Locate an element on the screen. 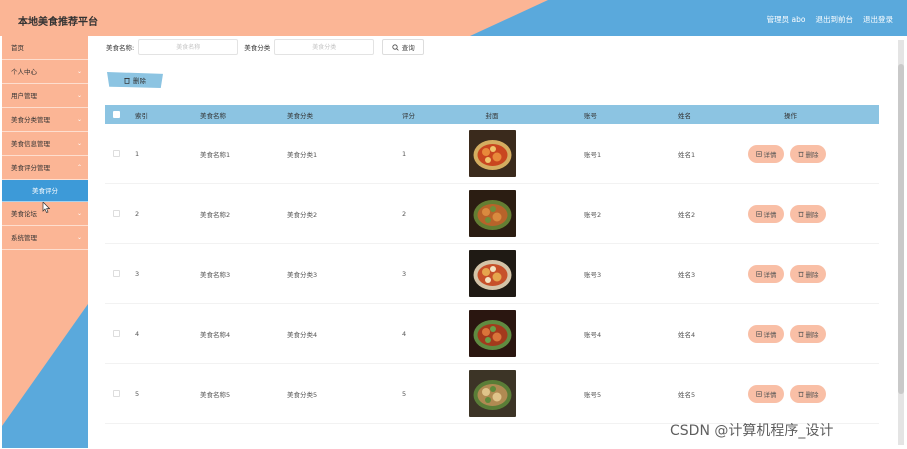 This screenshot has height=449, width=907. sidebar-item-rating-mgmt: 美食评分管理 ⌃ is located at coordinates (45, 168).